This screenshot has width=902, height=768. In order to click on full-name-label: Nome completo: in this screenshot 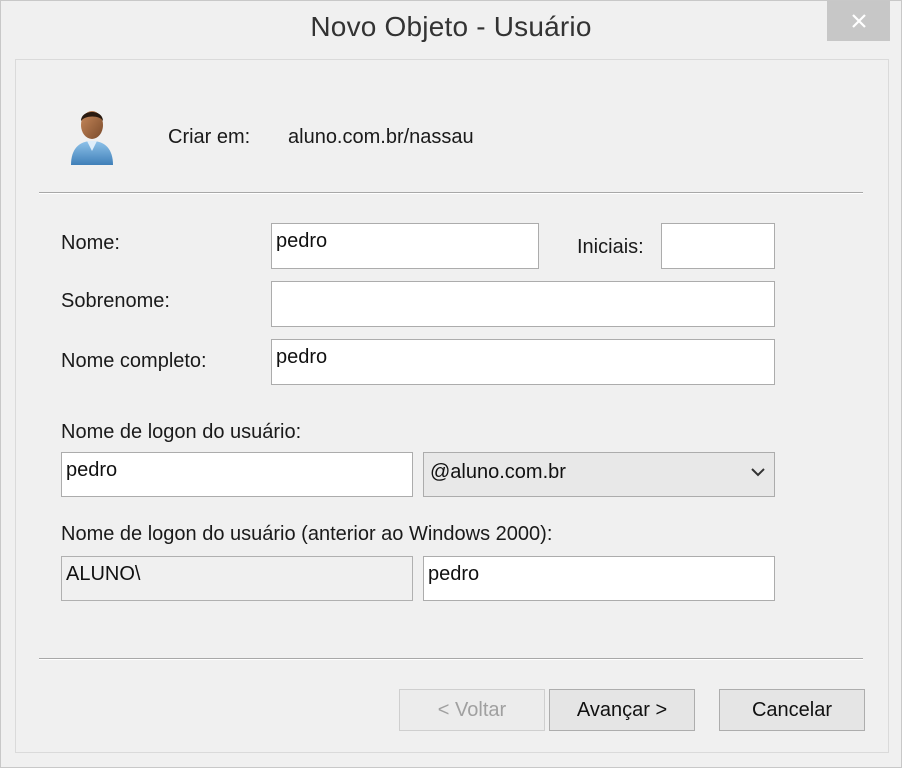, I will do `click(134, 361)`.